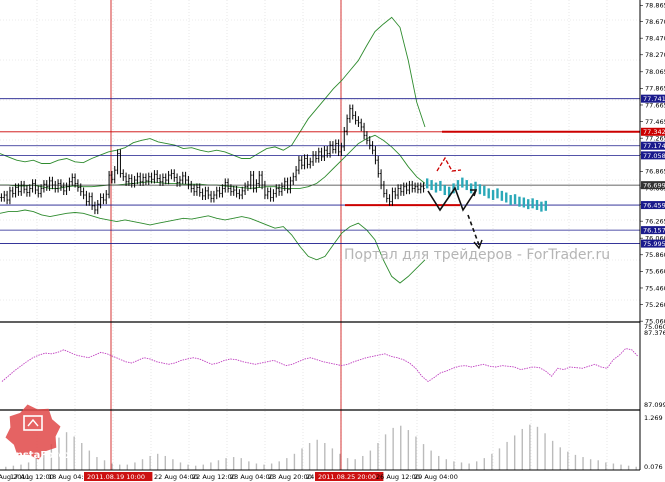  I want to click on y-tick-label: 78.270, so click(655, 55).